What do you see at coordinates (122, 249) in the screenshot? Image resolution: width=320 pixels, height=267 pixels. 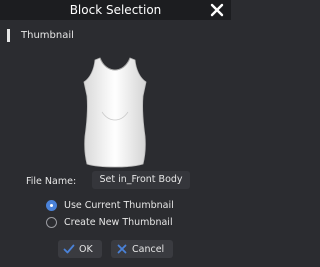 I see `cancel-x-icon` at bounding box center [122, 249].